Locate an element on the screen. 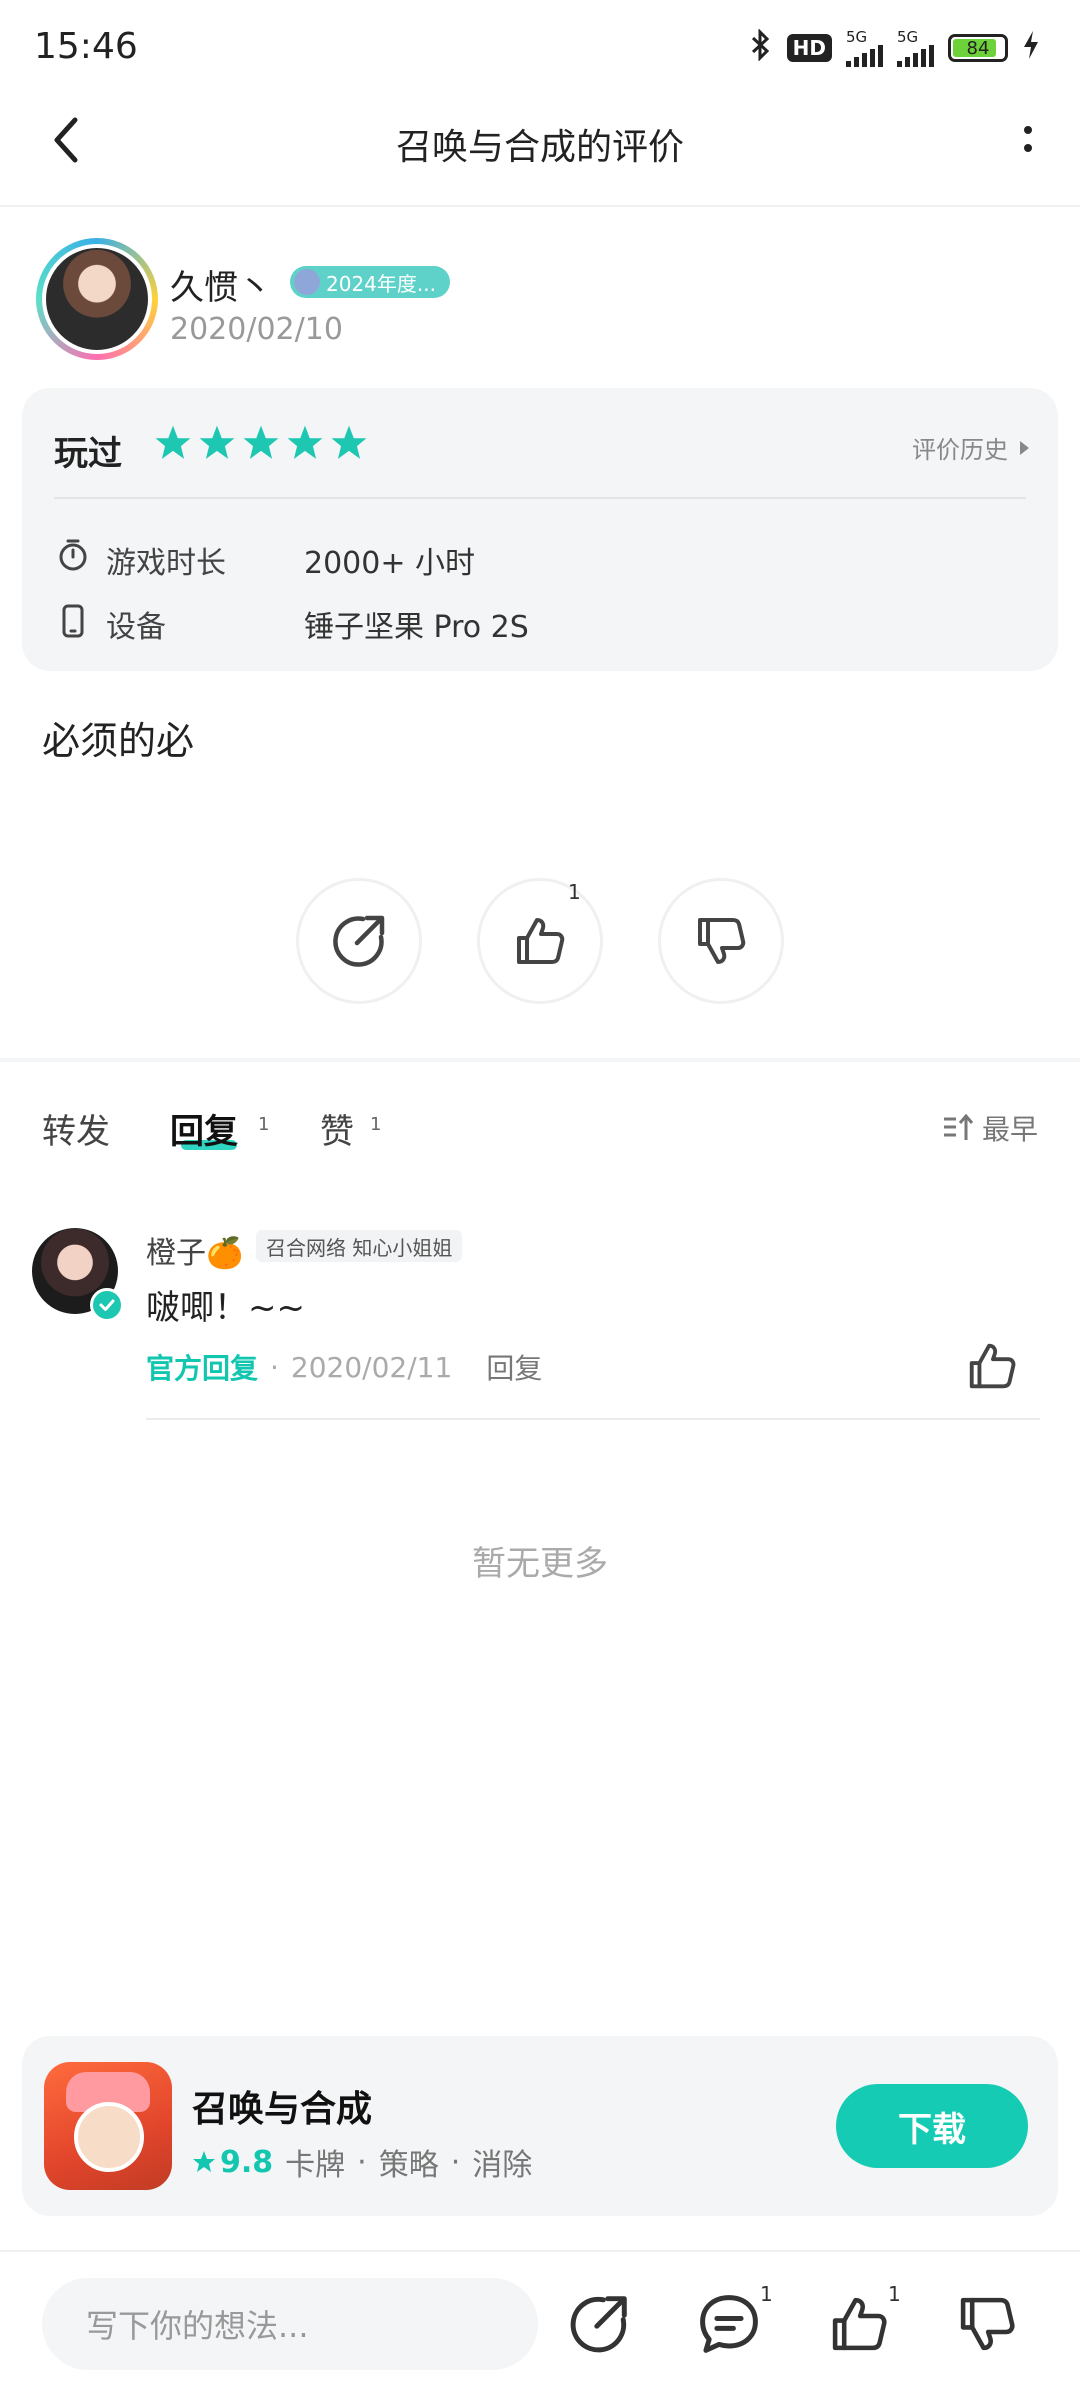  reply-action-button: 回复 is located at coordinates (514, 1367).